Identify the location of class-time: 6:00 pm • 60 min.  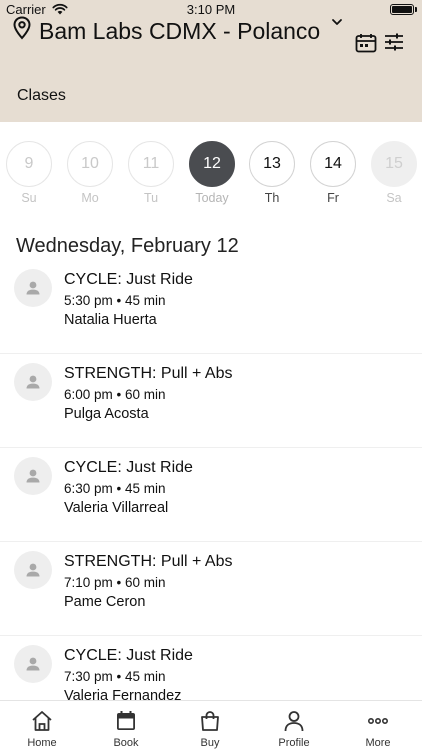
(115, 394).